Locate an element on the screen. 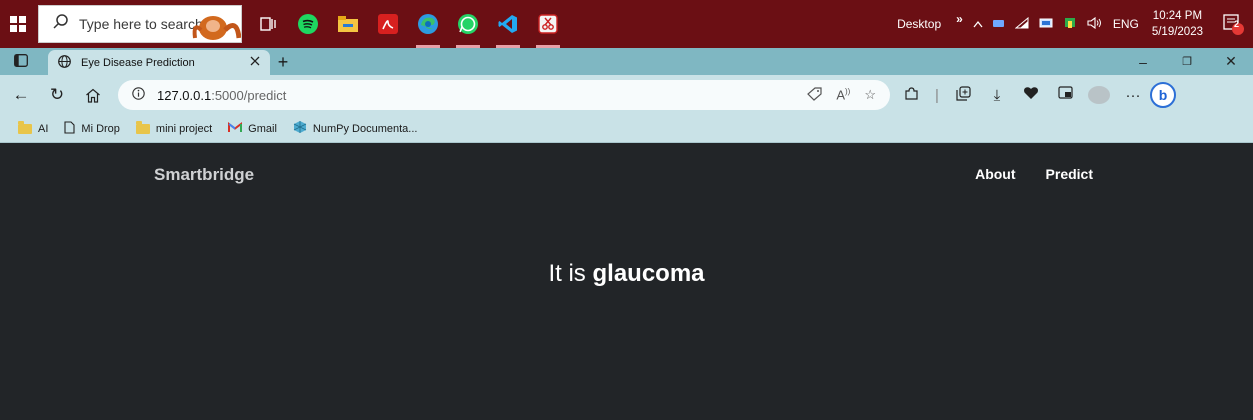 Image resolution: width=1253 pixels, height=420 pixels. result-prefix: It is is located at coordinates (567, 273).